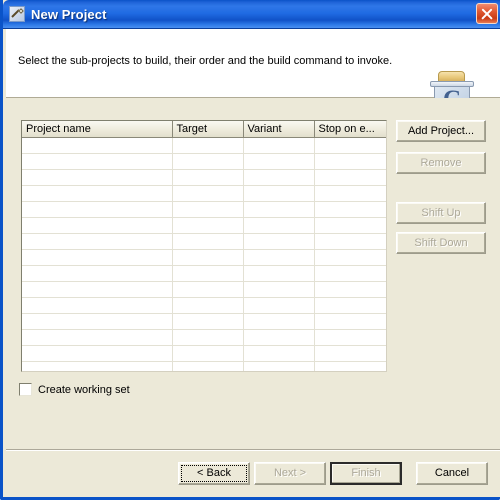 The height and width of the screenshot is (500, 500). I want to click on window-title: New Project, so click(69, 14).